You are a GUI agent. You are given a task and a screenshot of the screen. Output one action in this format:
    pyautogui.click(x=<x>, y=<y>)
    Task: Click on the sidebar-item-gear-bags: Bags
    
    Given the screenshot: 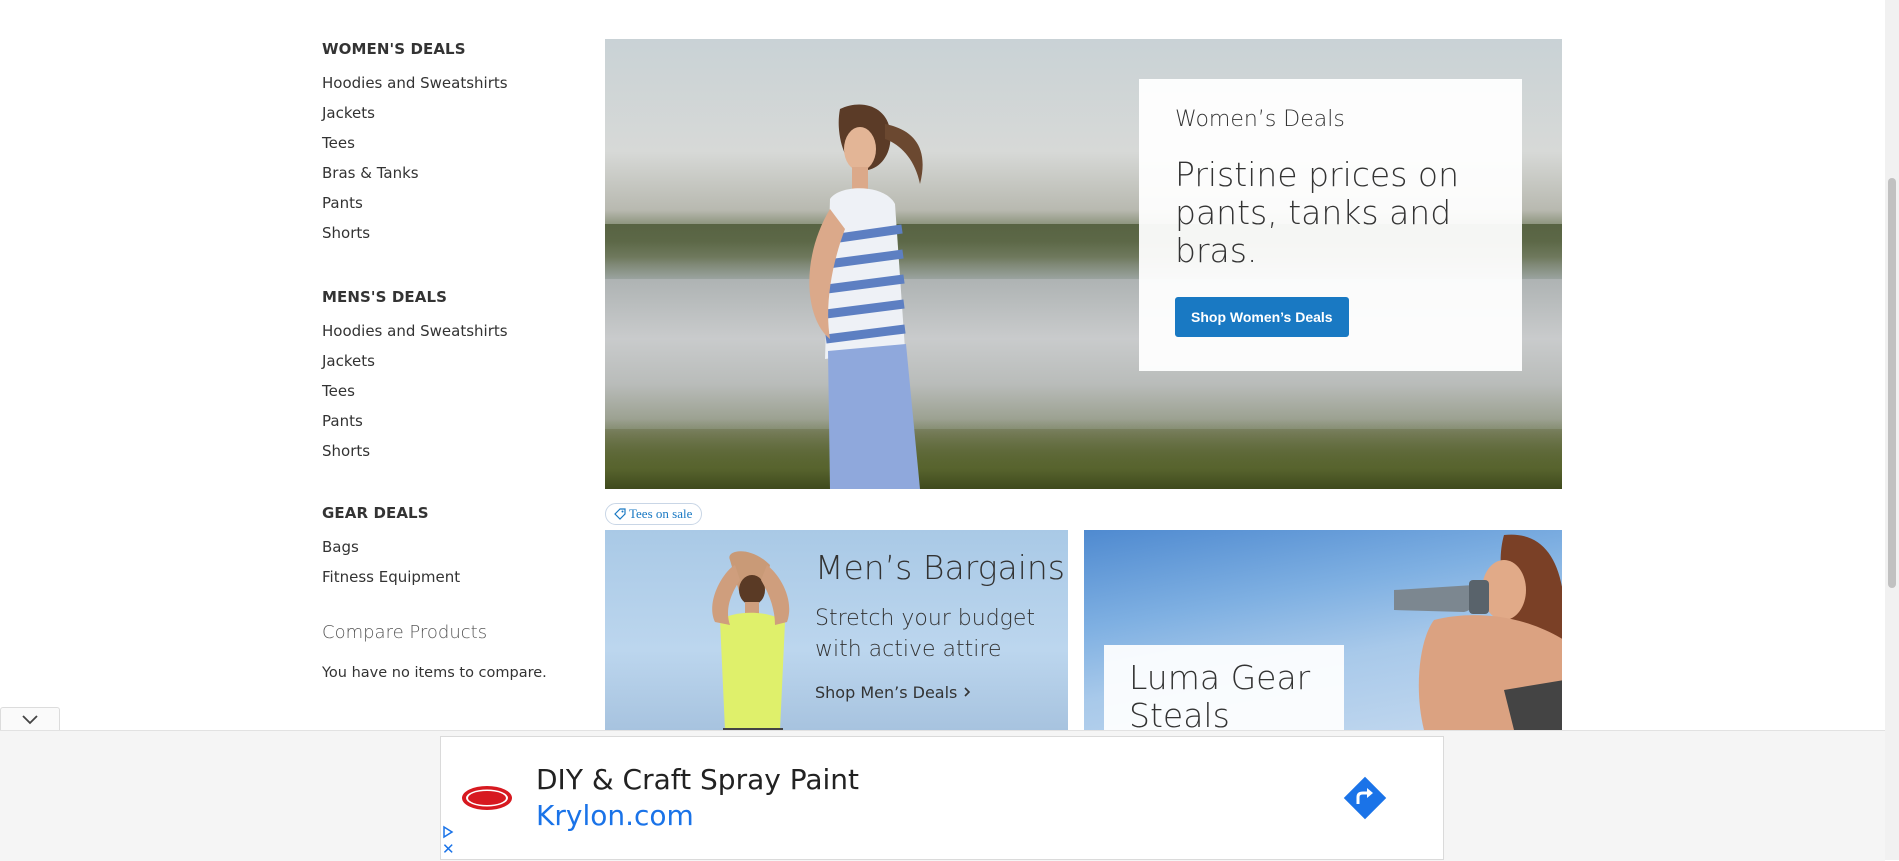 What is the action you would take?
    pyautogui.click(x=447, y=547)
    